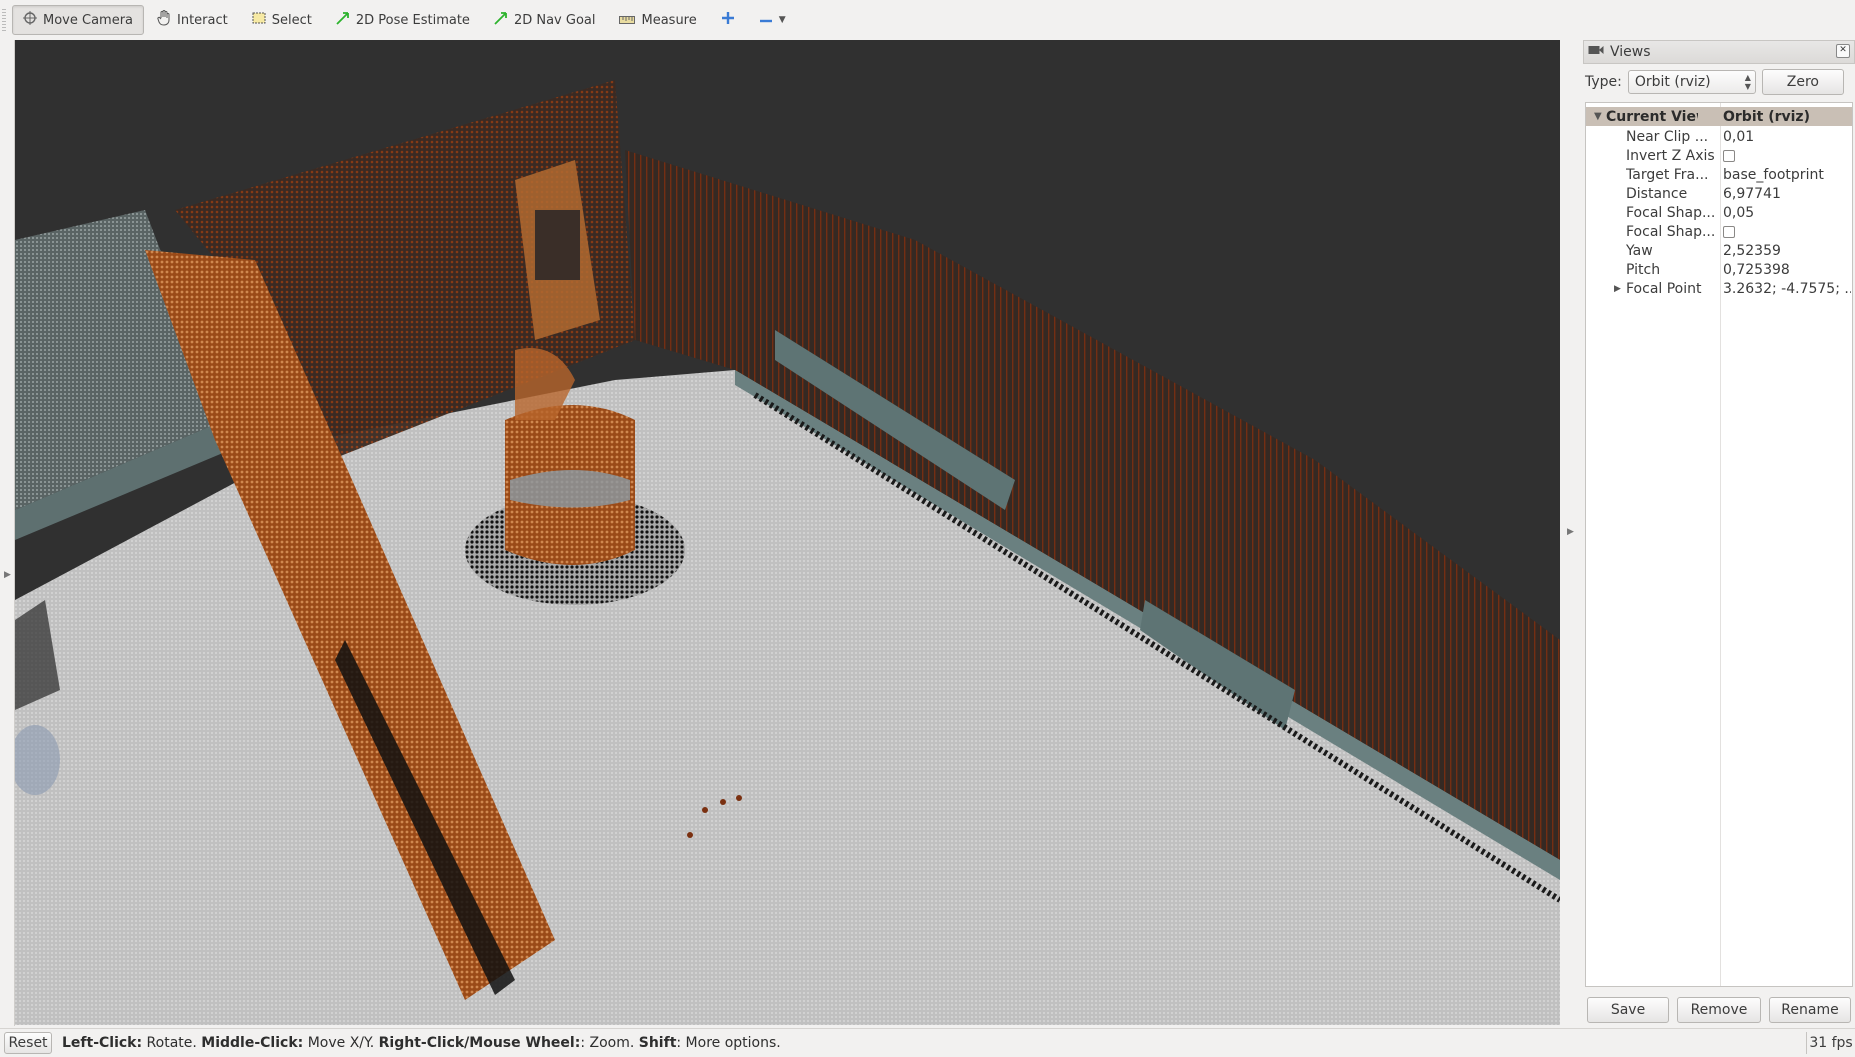 Image resolution: width=1855 pixels, height=1057 pixels. What do you see at coordinates (341, 1043) in the screenshot?
I see `hint-action: Move X/Y.` at bounding box center [341, 1043].